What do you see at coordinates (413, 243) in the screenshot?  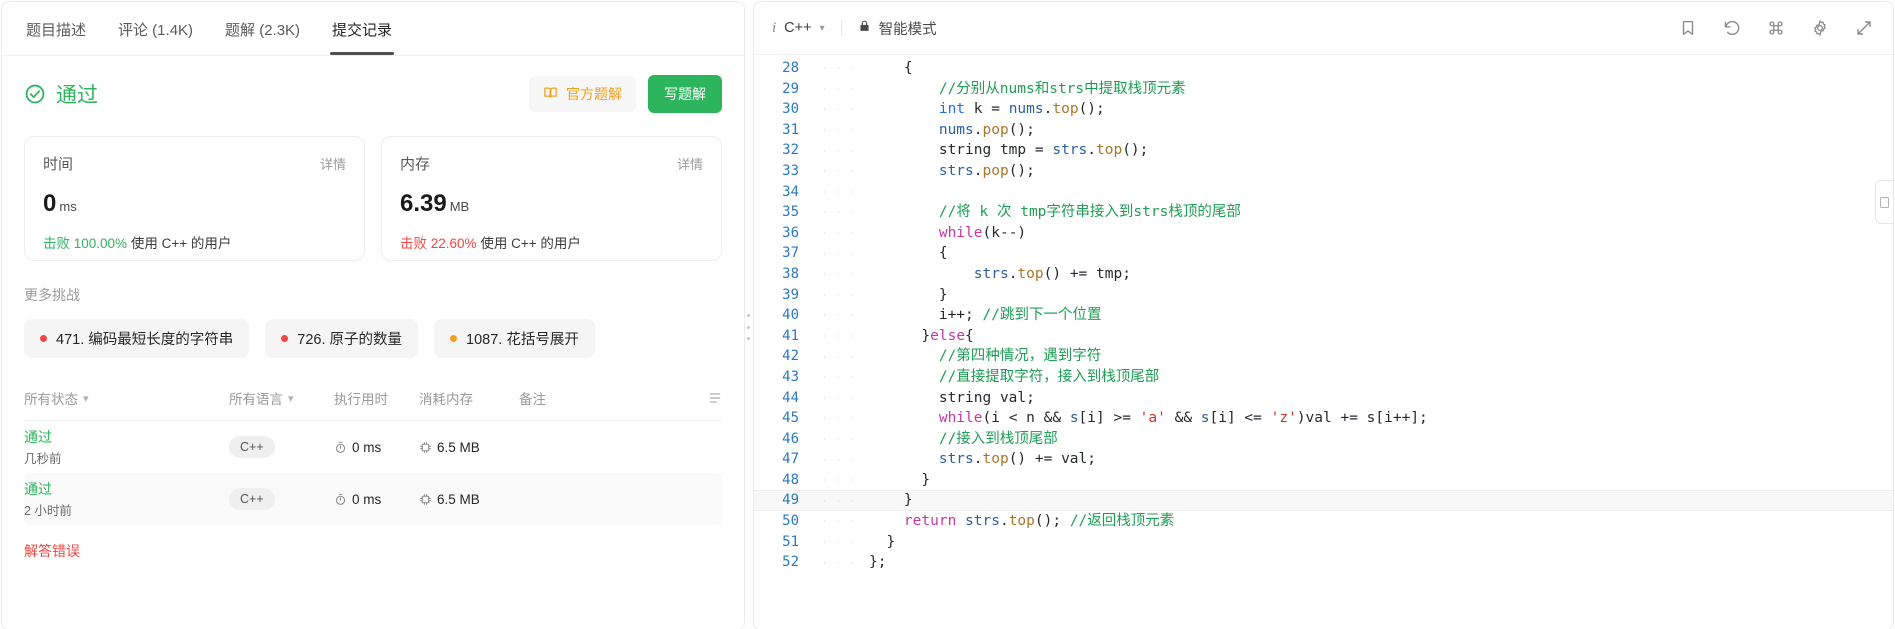 I see `memory-beat-prefix: 击败` at bounding box center [413, 243].